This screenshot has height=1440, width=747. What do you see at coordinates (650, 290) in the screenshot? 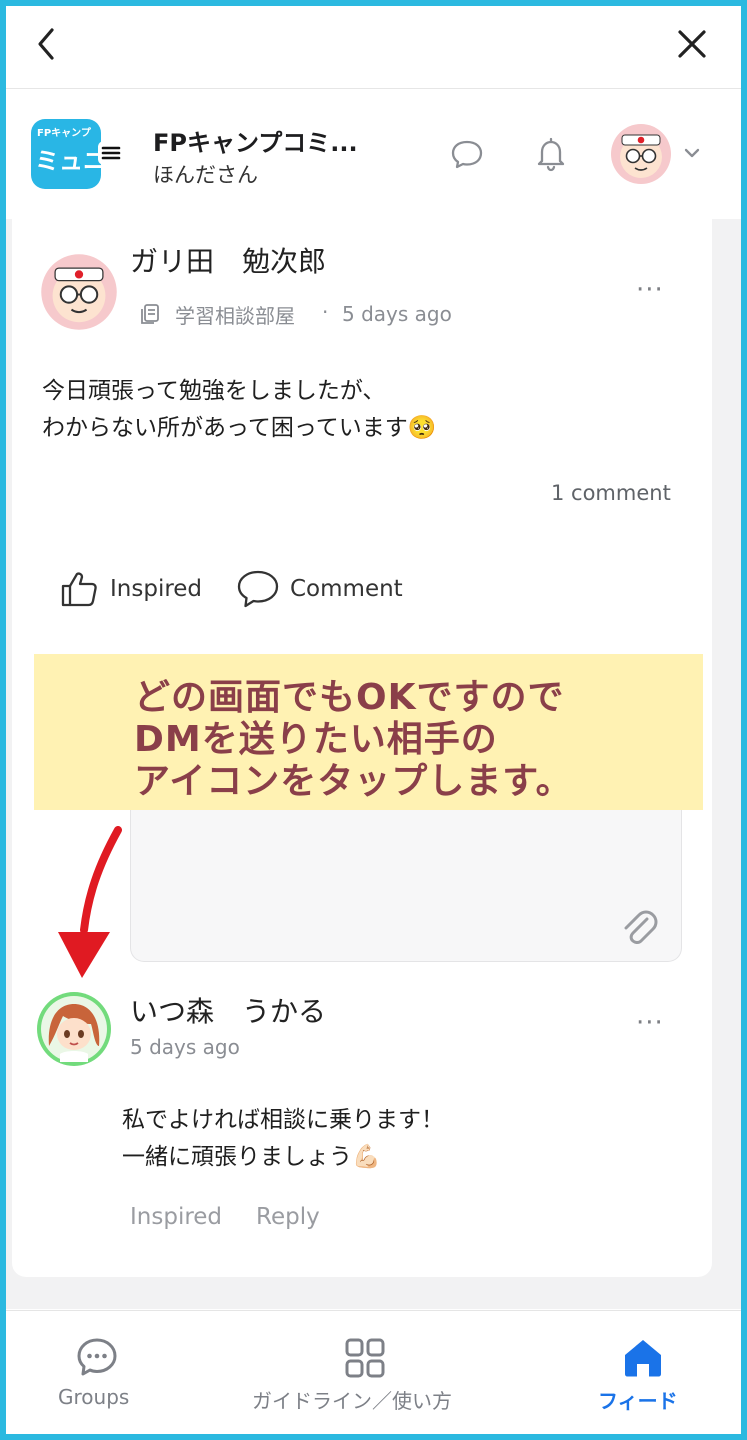
I see `post-more-button: ···` at bounding box center [650, 290].